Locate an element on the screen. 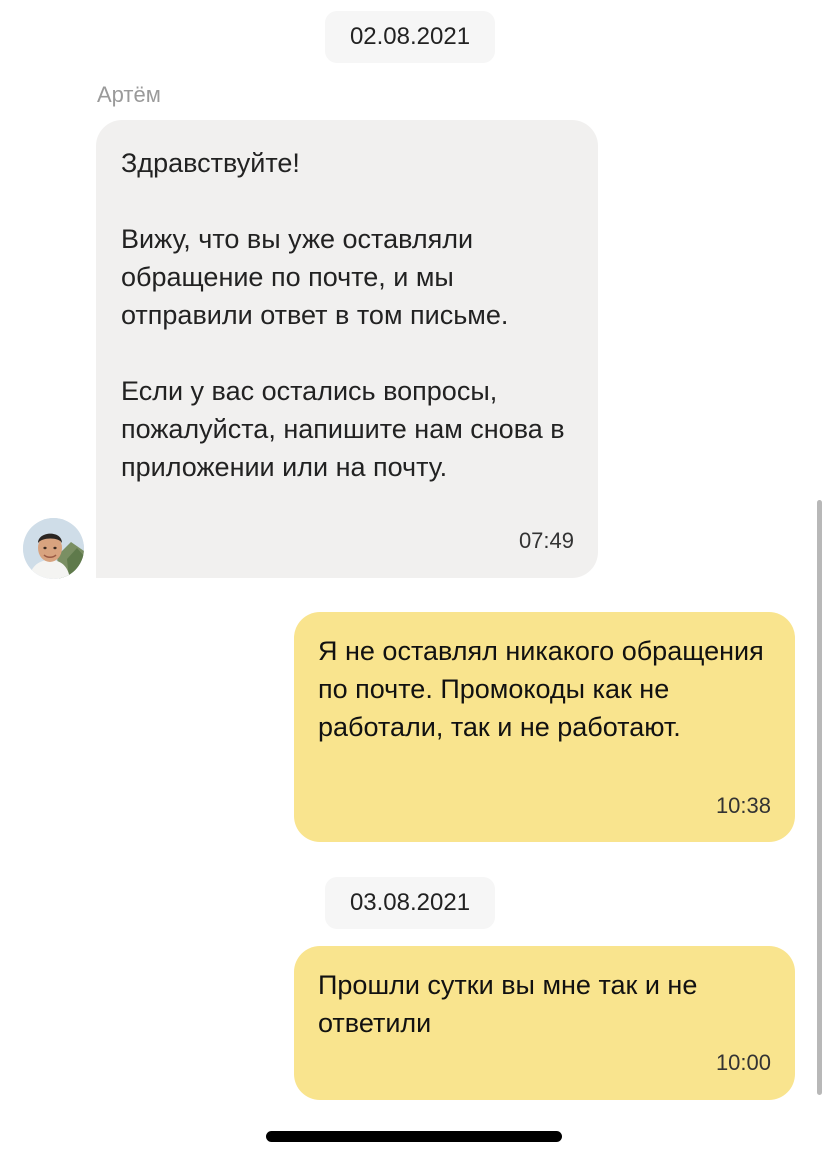  message-time: 07:49 is located at coordinates (546, 540).